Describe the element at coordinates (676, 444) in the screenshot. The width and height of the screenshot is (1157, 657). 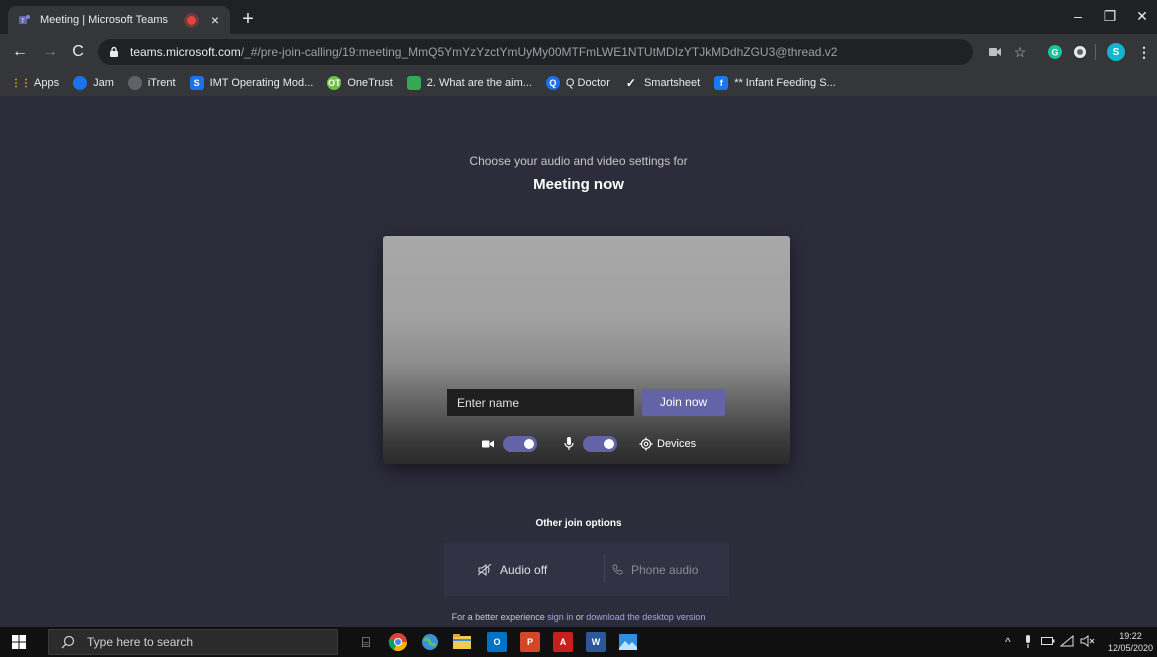
I see `devices-button: Devices` at that location.